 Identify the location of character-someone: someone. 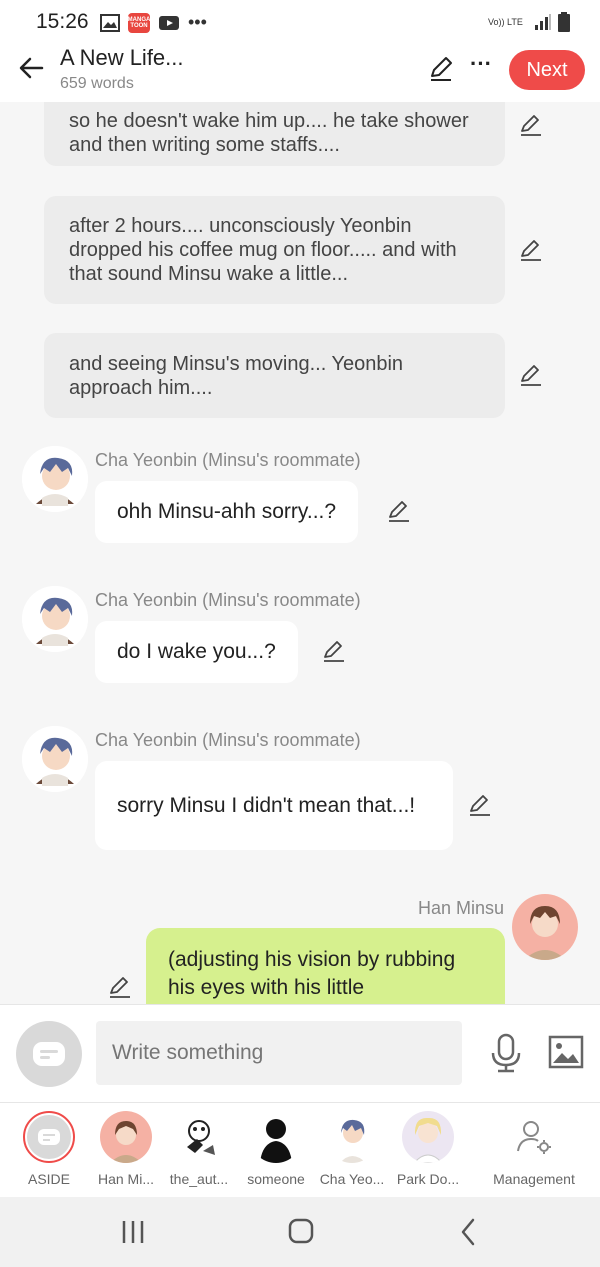
(276, 1149).